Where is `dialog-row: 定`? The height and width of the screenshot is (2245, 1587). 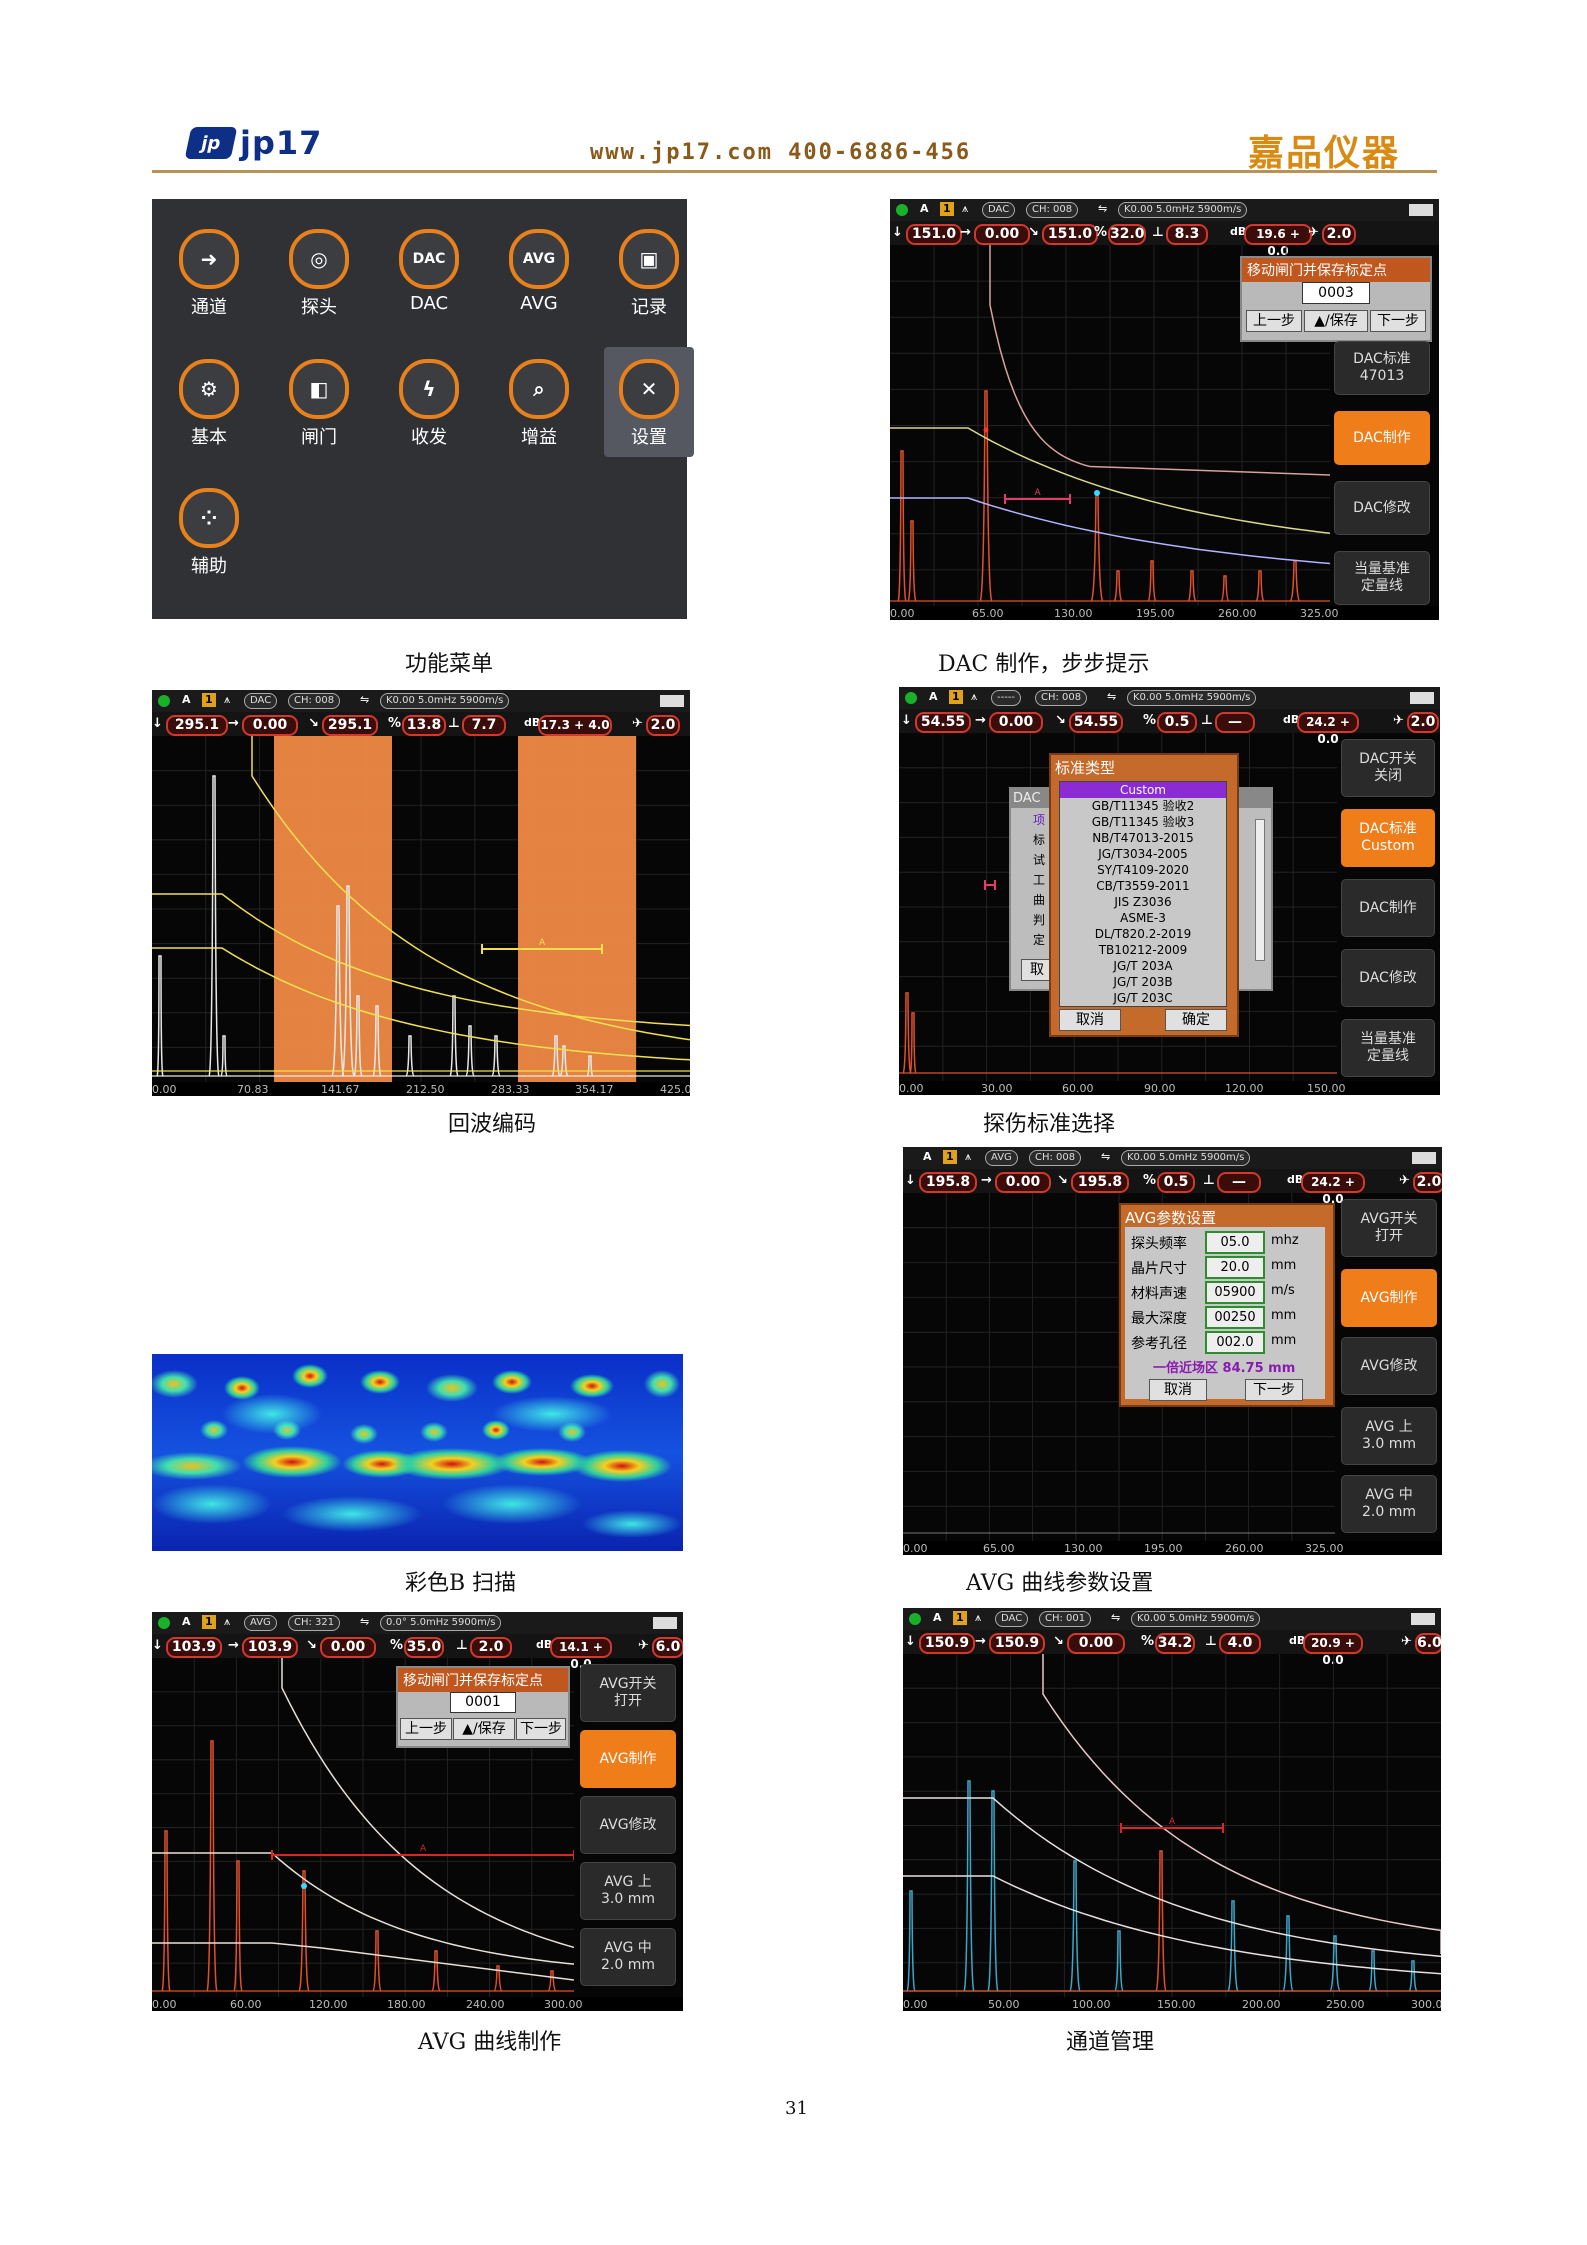 dialog-row: 定 is located at coordinates (1039, 939).